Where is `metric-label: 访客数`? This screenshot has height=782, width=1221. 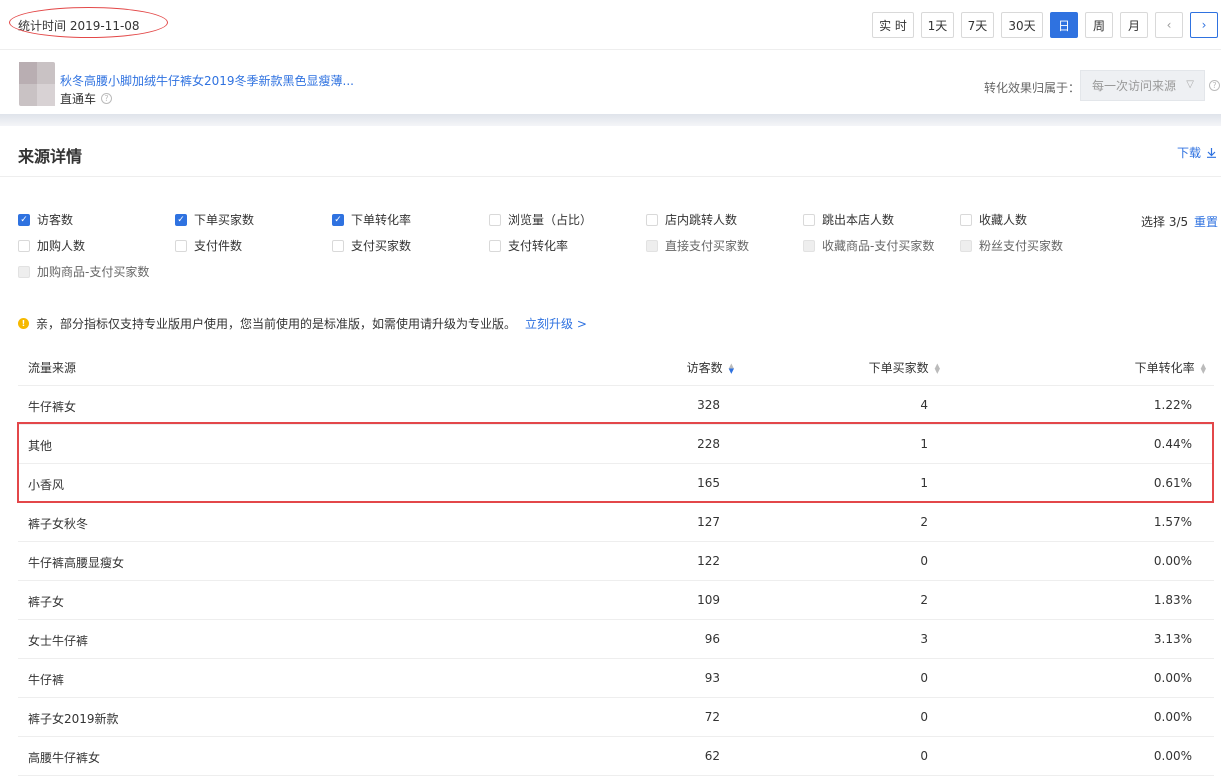
metric-label: 访客数 is located at coordinates (55, 220).